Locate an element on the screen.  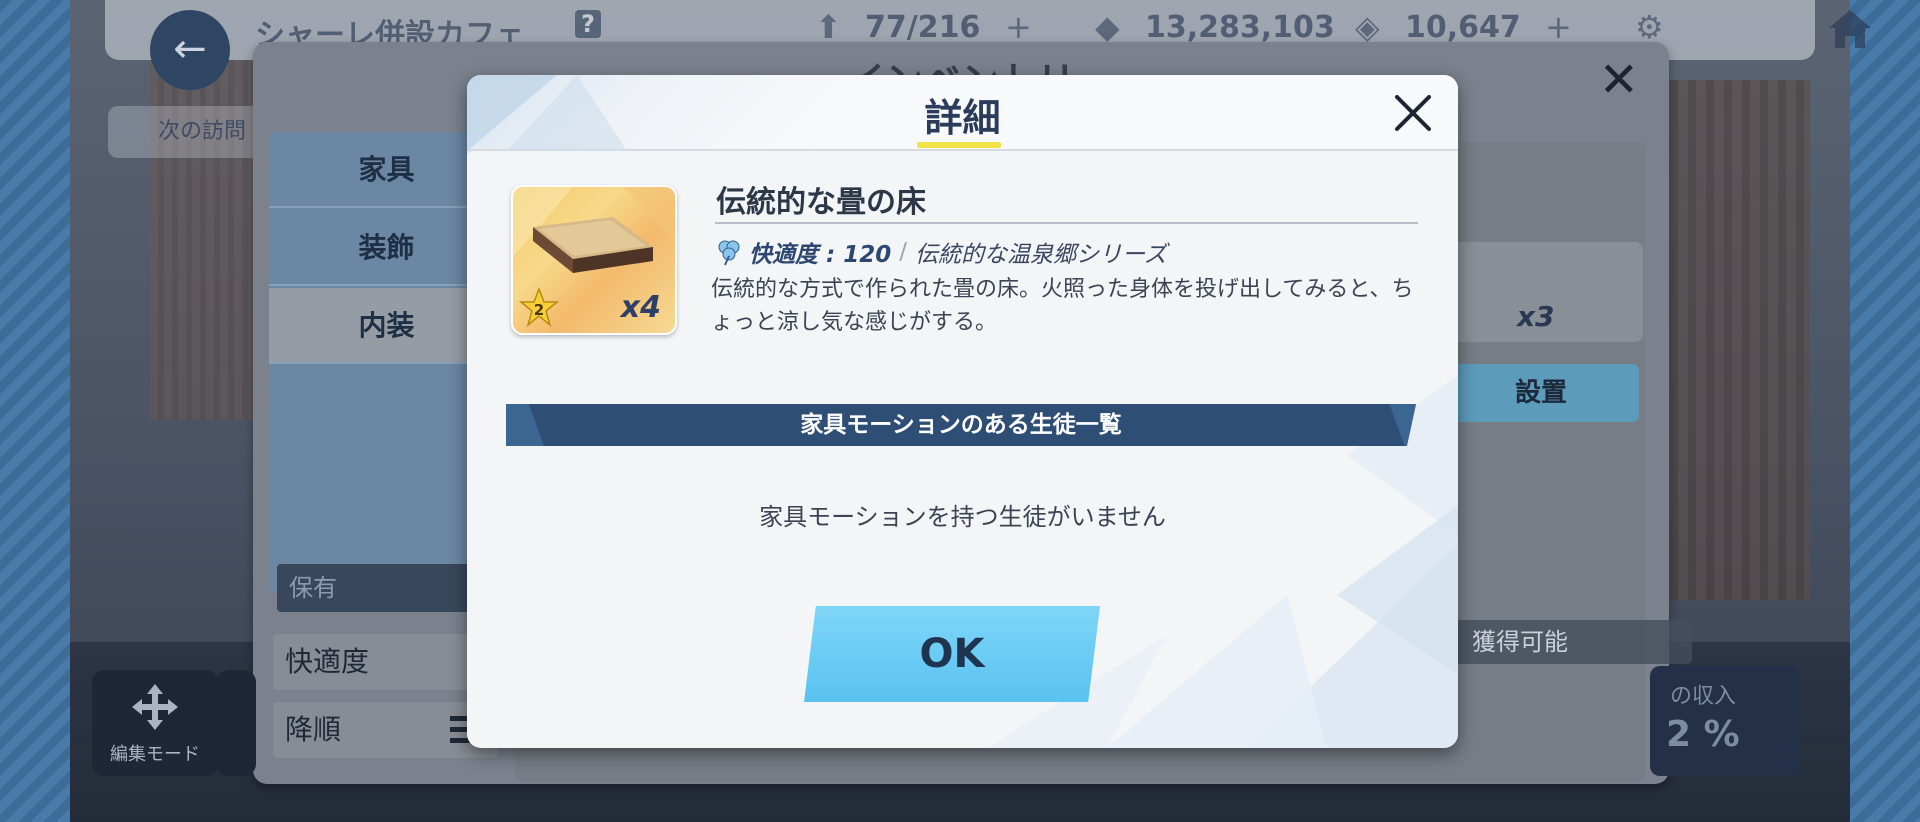
sort-field-select: 快適度 is located at coordinates (385, 662).